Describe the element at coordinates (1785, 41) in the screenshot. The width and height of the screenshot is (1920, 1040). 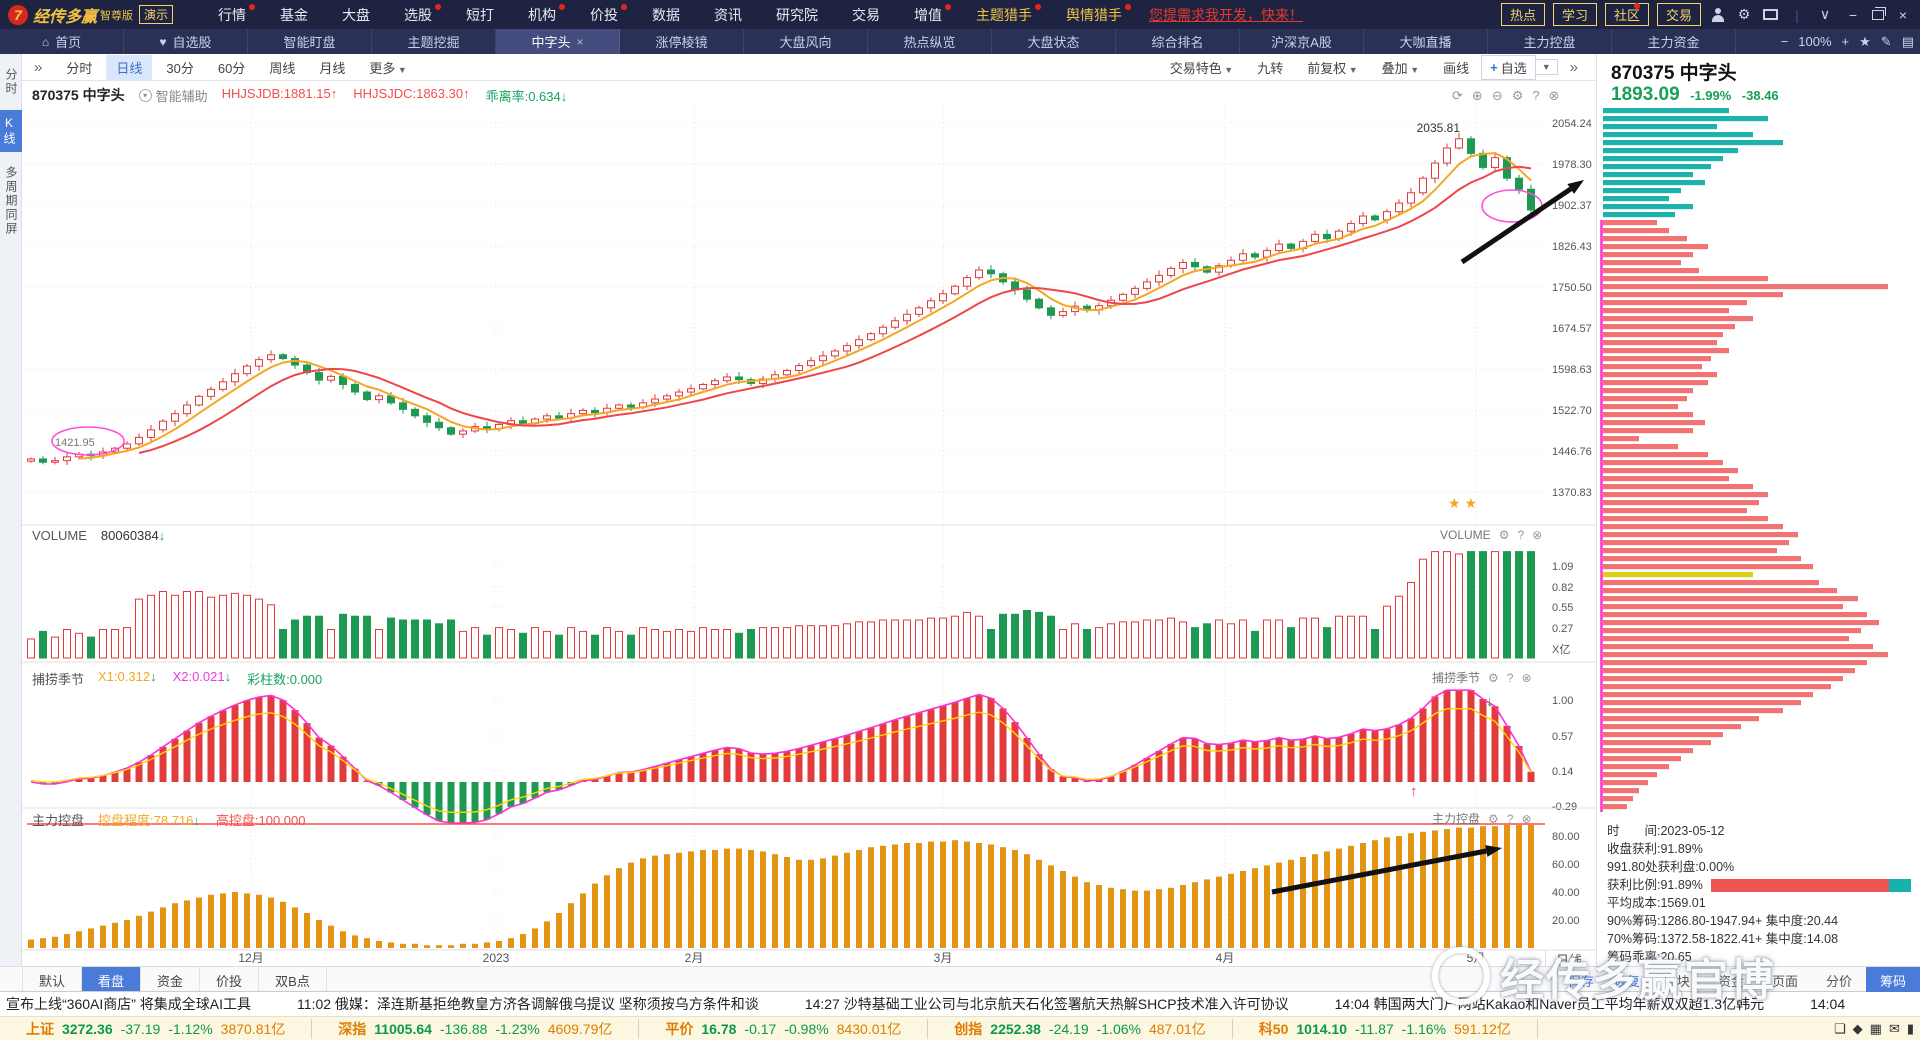
I see `zoom-out-button: −` at that location.